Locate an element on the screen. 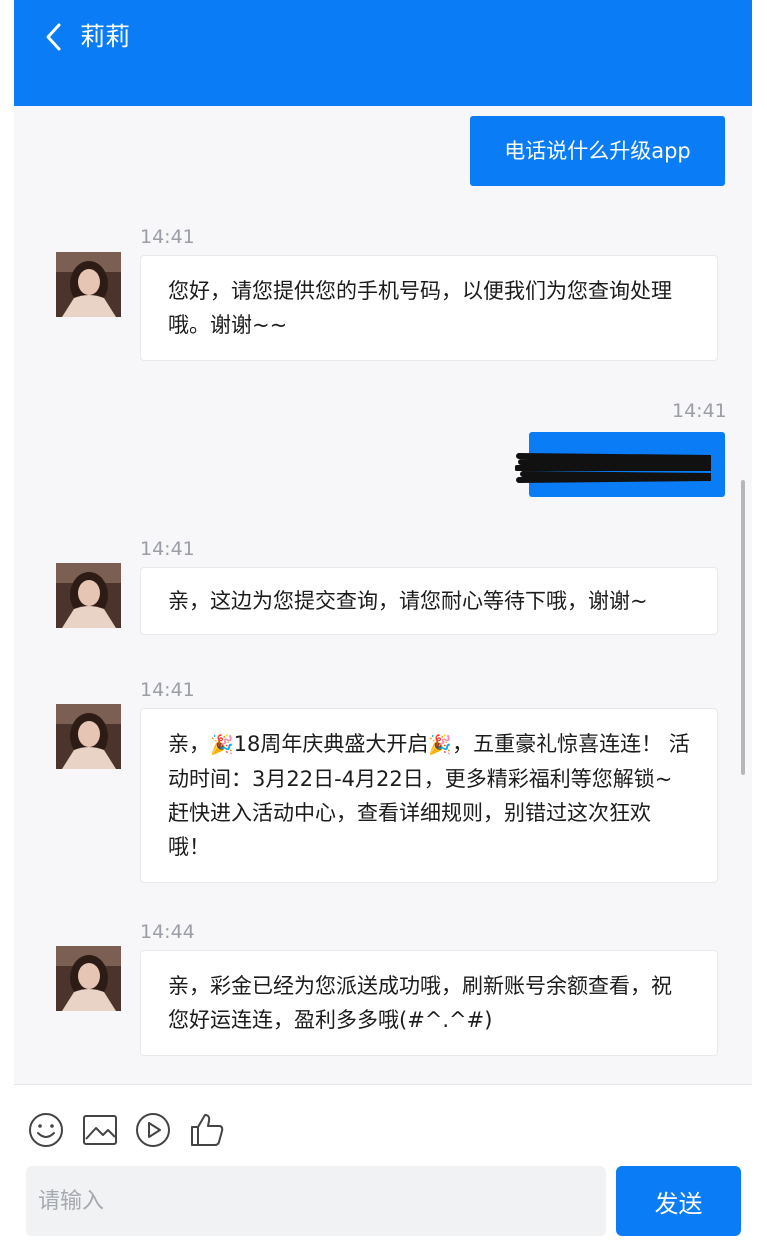 The width and height of the screenshot is (767, 1243). message-text: 亲，这边为您提交查询，请您耐心等待下哦，谢谢~ is located at coordinates (408, 601).